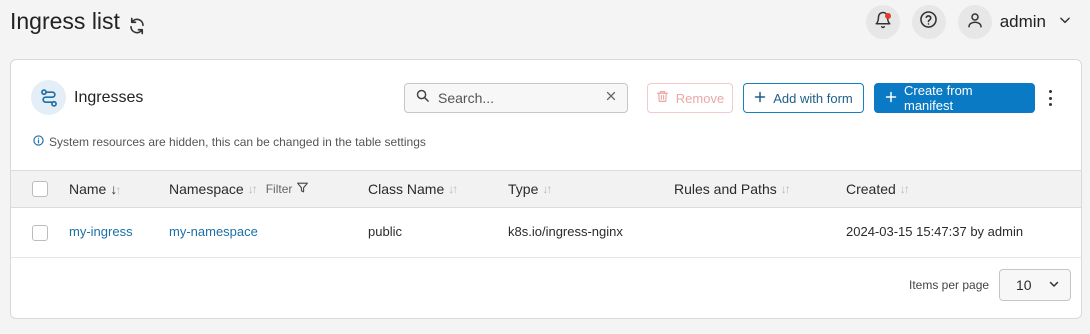 The height and width of the screenshot is (334, 1090). I want to click on column-type: Type ↓↑, so click(530, 189).